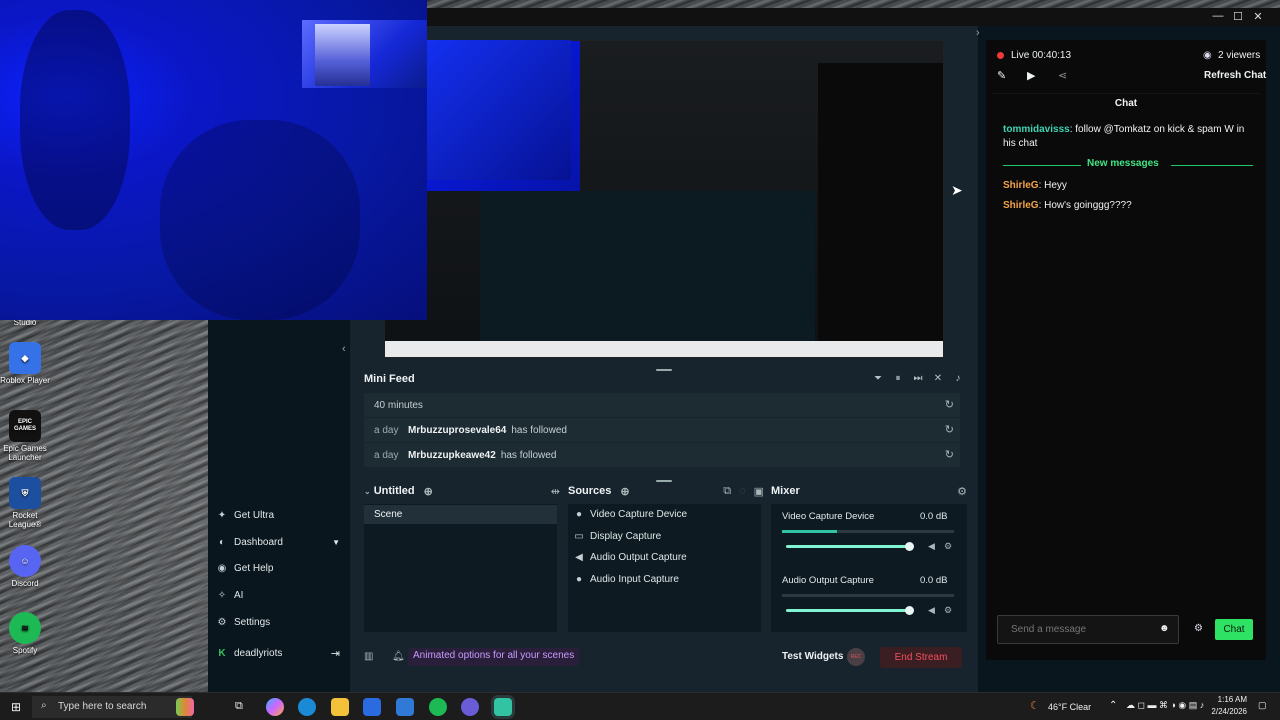 Image resolution: width=1280 pixels, height=720 pixels. Describe the element at coordinates (470, 707) in the screenshot. I see `streamlabs-taskbar-icon` at that location.